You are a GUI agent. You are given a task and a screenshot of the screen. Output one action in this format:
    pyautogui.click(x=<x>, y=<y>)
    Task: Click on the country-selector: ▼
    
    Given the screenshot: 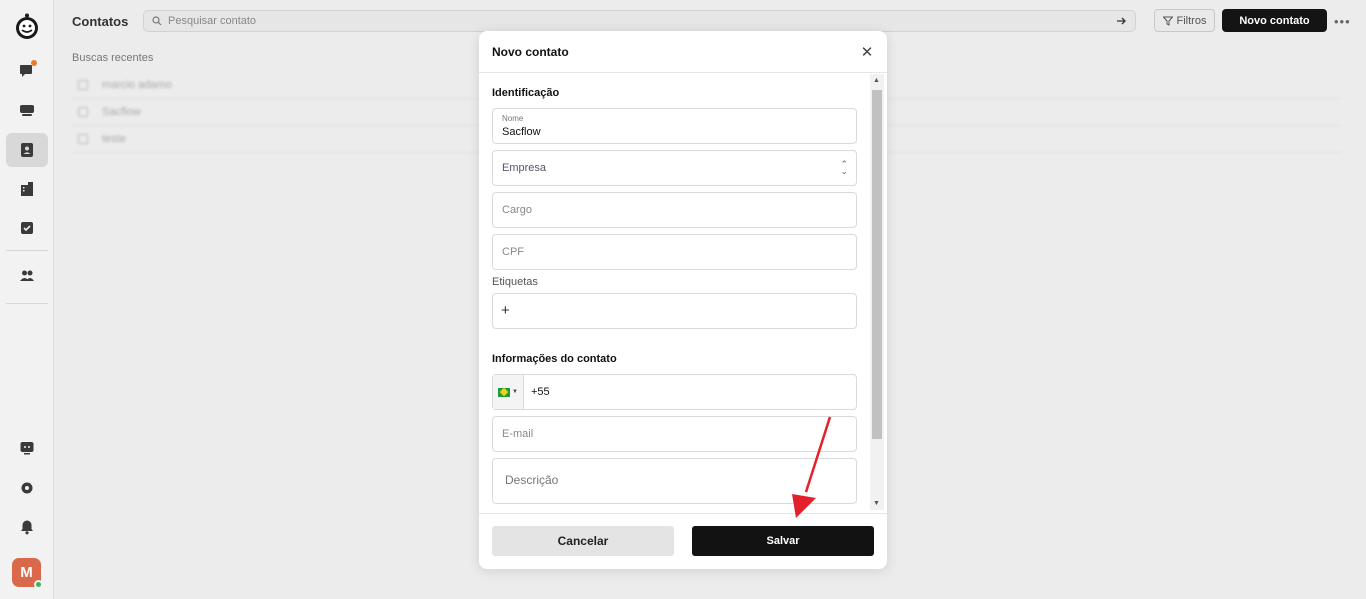 What is the action you would take?
    pyautogui.click(x=508, y=392)
    